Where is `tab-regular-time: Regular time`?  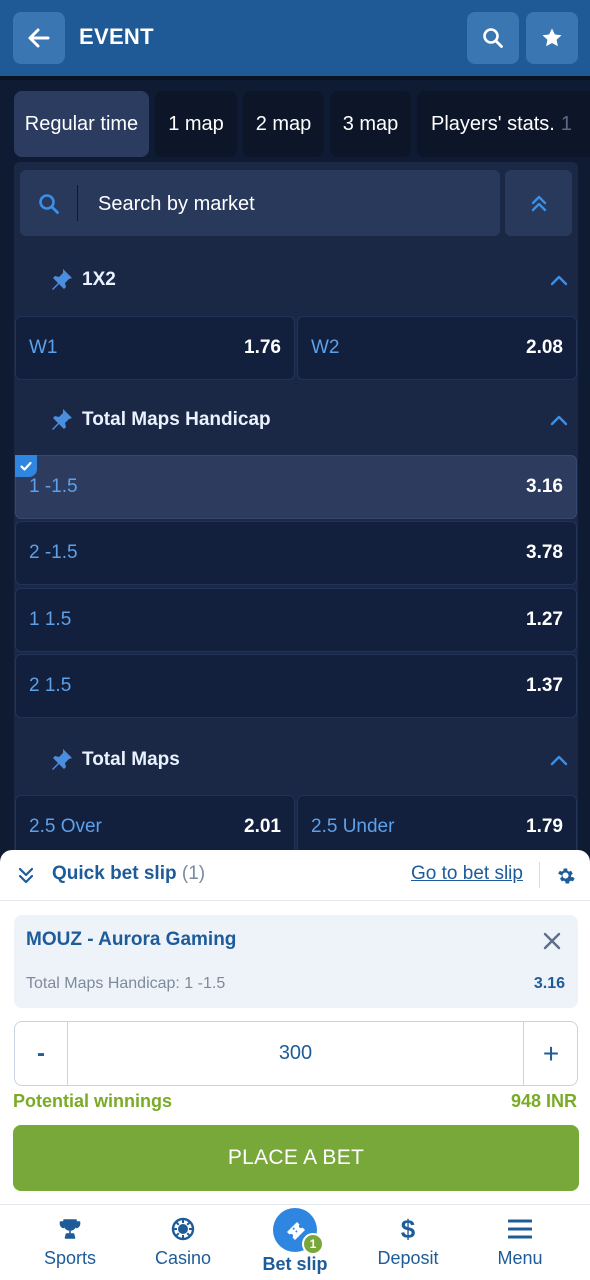
tab-regular-time: Regular time is located at coordinates (81, 124).